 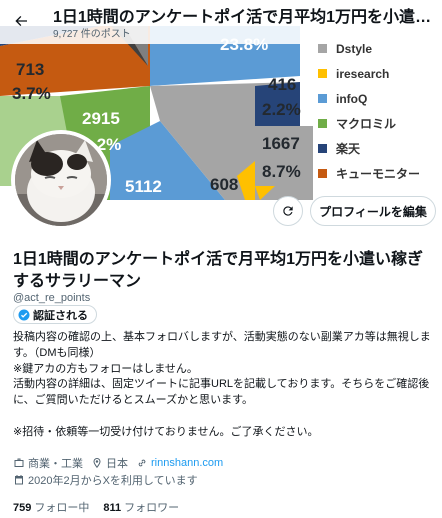 I want to click on location-item: 日本, so click(x=109, y=463).